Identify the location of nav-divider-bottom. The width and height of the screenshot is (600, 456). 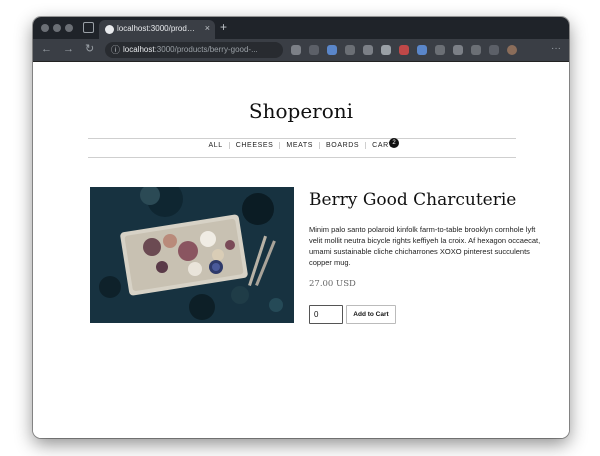
(302, 157).